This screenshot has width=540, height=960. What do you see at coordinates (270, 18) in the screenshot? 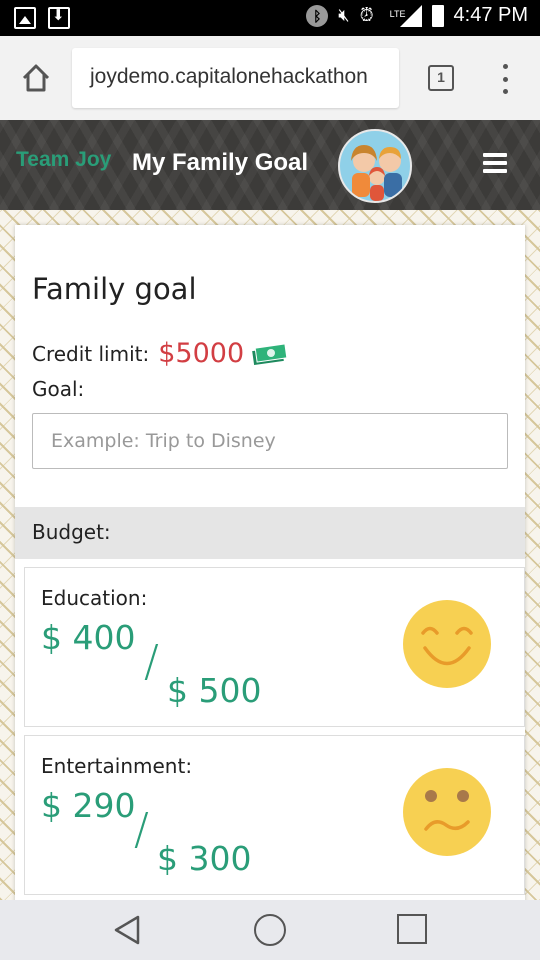
I see `status-bar: ᛒ 🔇︎ ⏰︎ LTE 4:47 PM` at bounding box center [270, 18].